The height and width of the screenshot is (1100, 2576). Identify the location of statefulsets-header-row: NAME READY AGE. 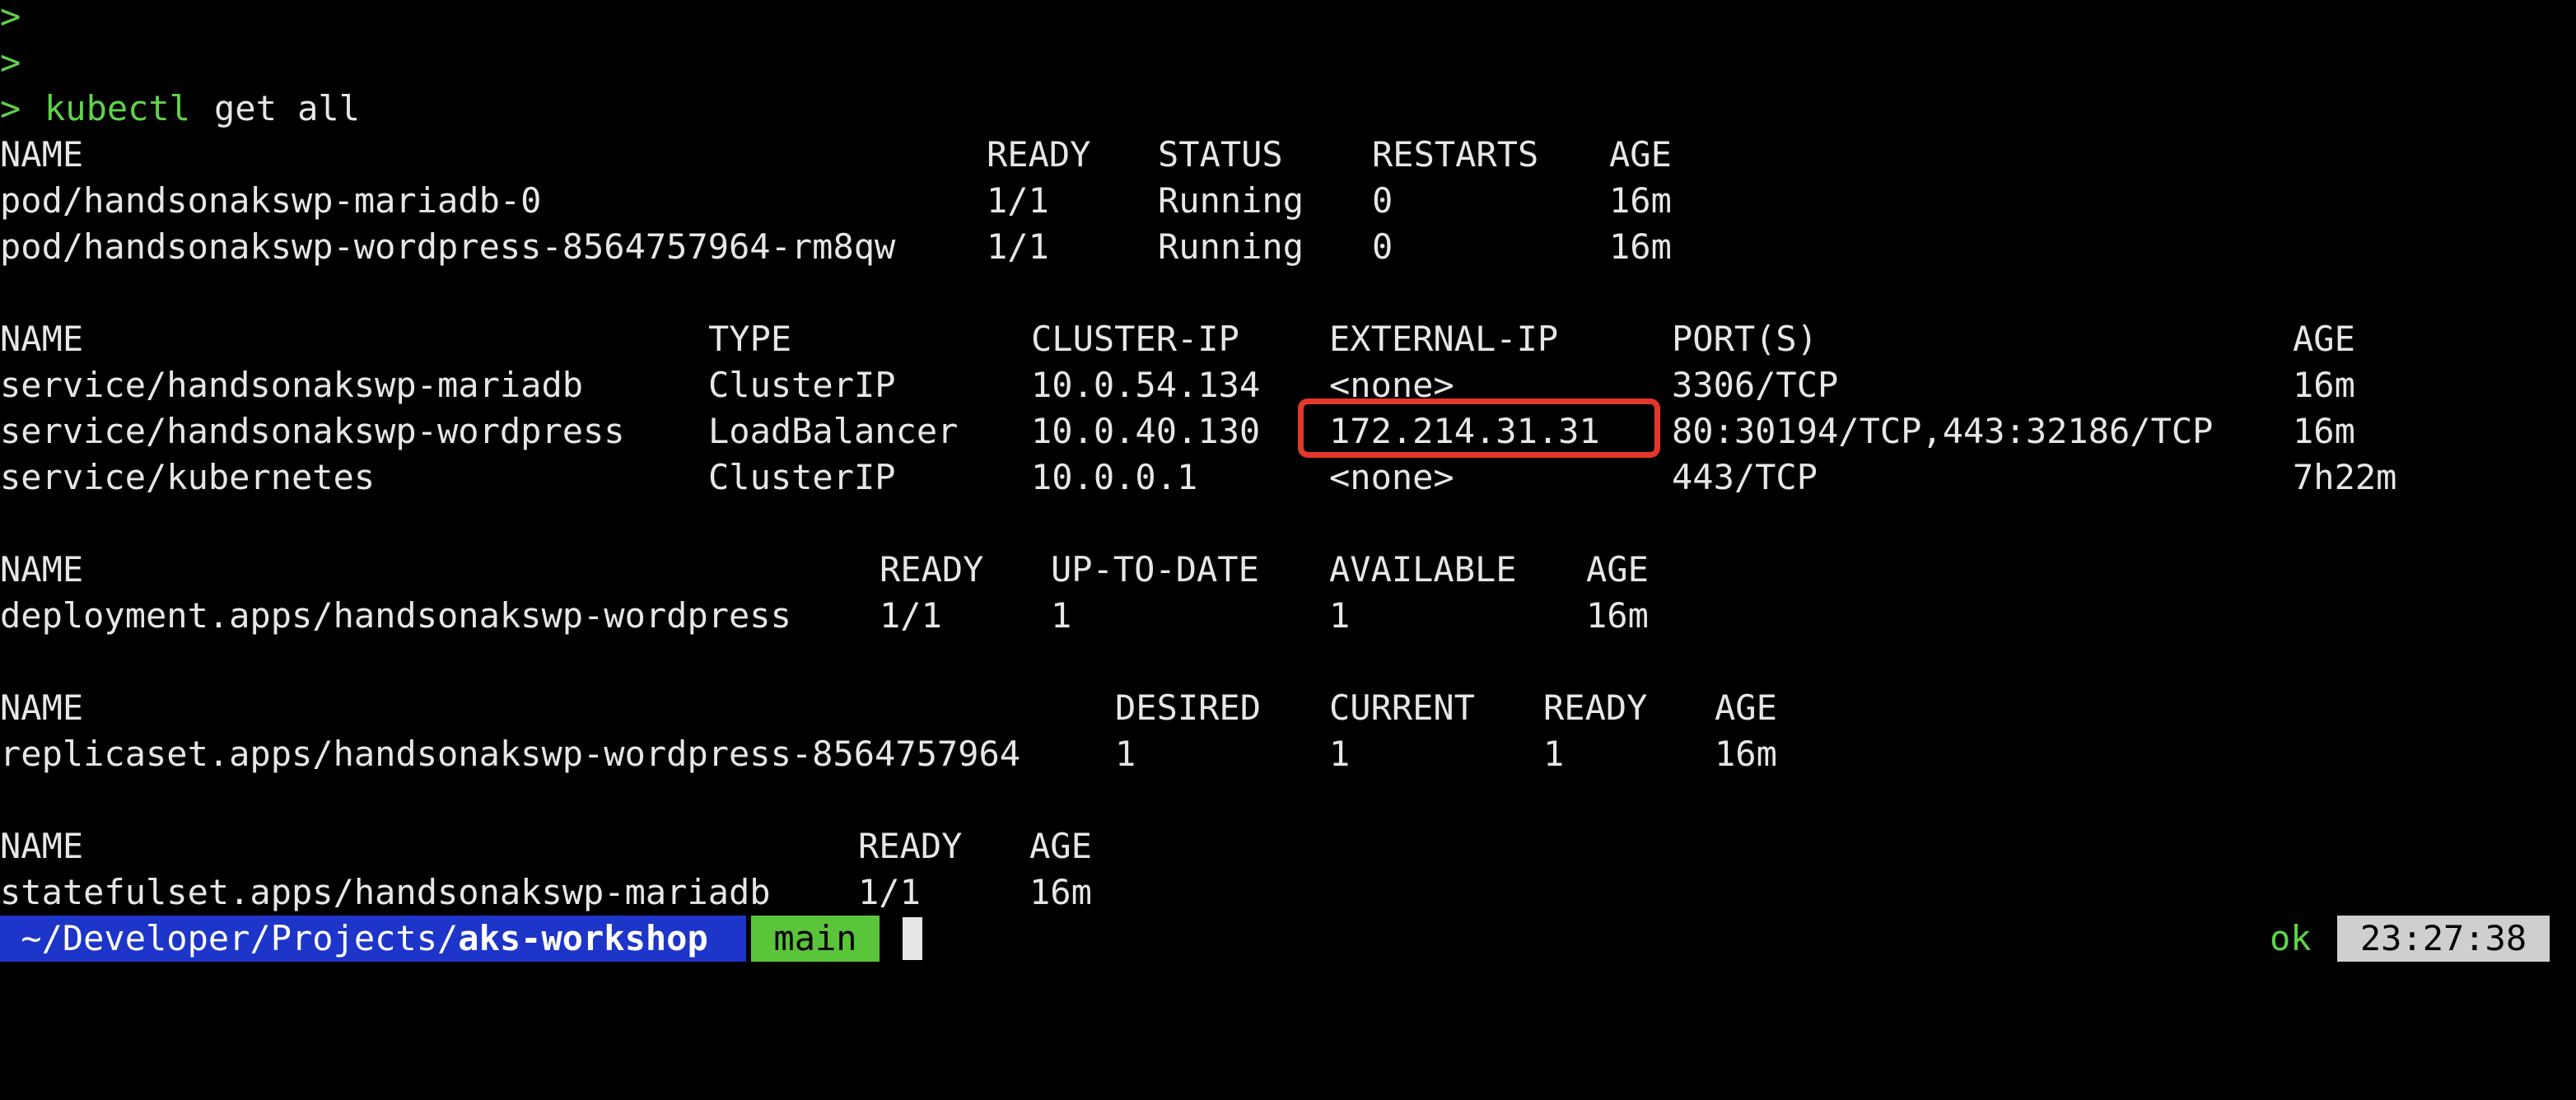
(546, 846).